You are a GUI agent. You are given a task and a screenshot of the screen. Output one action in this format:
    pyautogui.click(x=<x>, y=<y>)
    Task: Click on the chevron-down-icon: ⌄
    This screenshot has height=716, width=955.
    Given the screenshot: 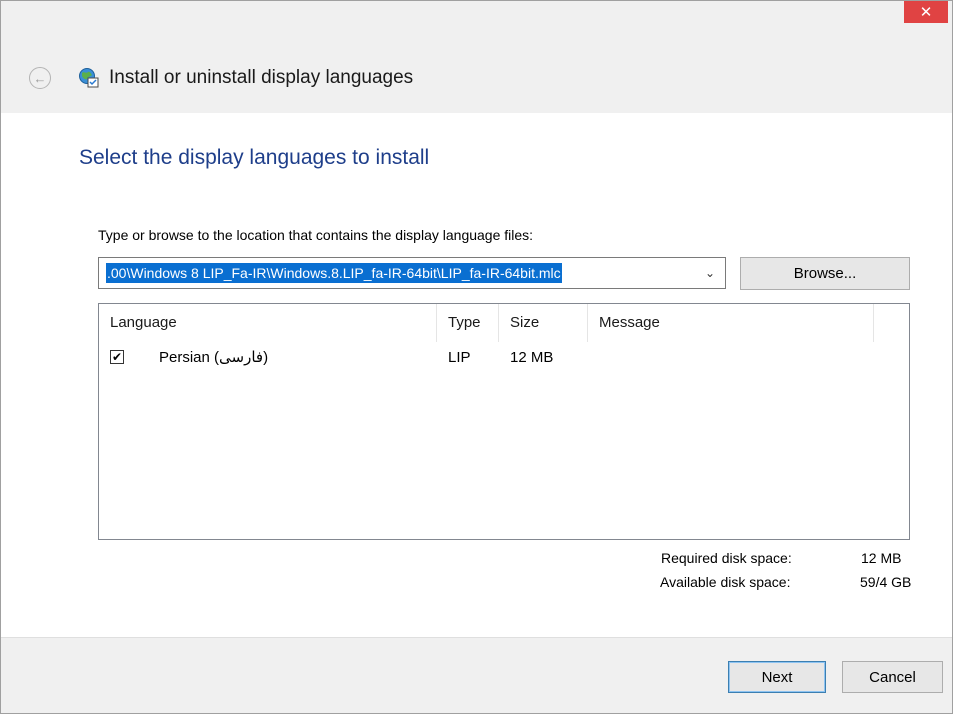 What is the action you would take?
    pyautogui.click(x=710, y=273)
    